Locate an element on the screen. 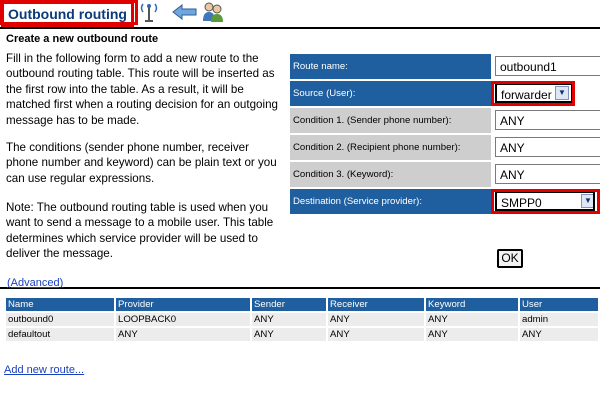 The width and height of the screenshot is (600, 396). column-header: Keyword is located at coordinates (472, 304).